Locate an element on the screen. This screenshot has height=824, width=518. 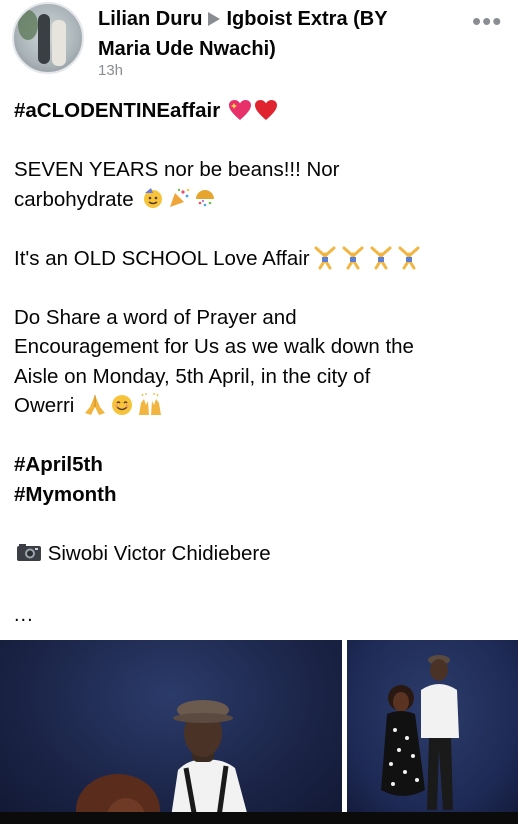
camera-icon is located at coordinates (29, 553).